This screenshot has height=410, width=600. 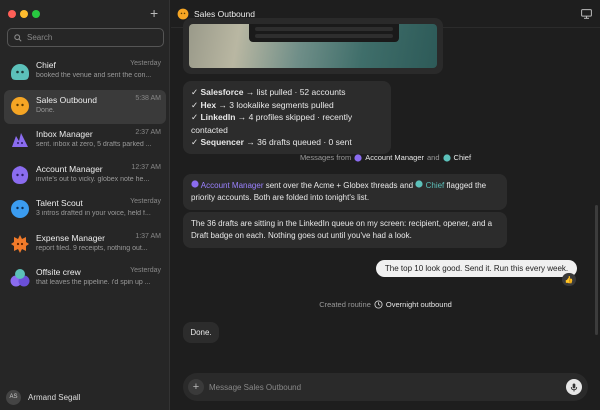 What do you see at coordinates (36, 14) in the screenshot?
I see `maximize-window-button` at bounding box center [36, 14].